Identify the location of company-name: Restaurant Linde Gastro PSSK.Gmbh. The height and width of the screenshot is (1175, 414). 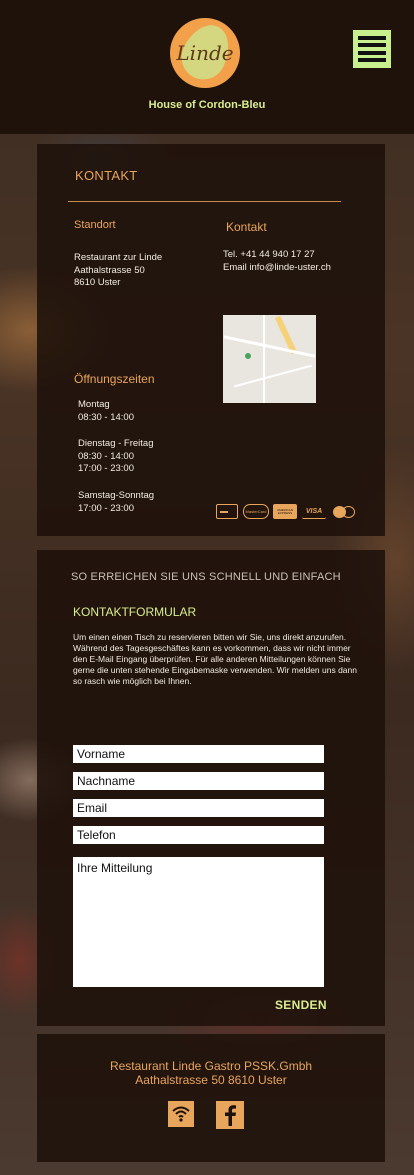
(211, 1066).